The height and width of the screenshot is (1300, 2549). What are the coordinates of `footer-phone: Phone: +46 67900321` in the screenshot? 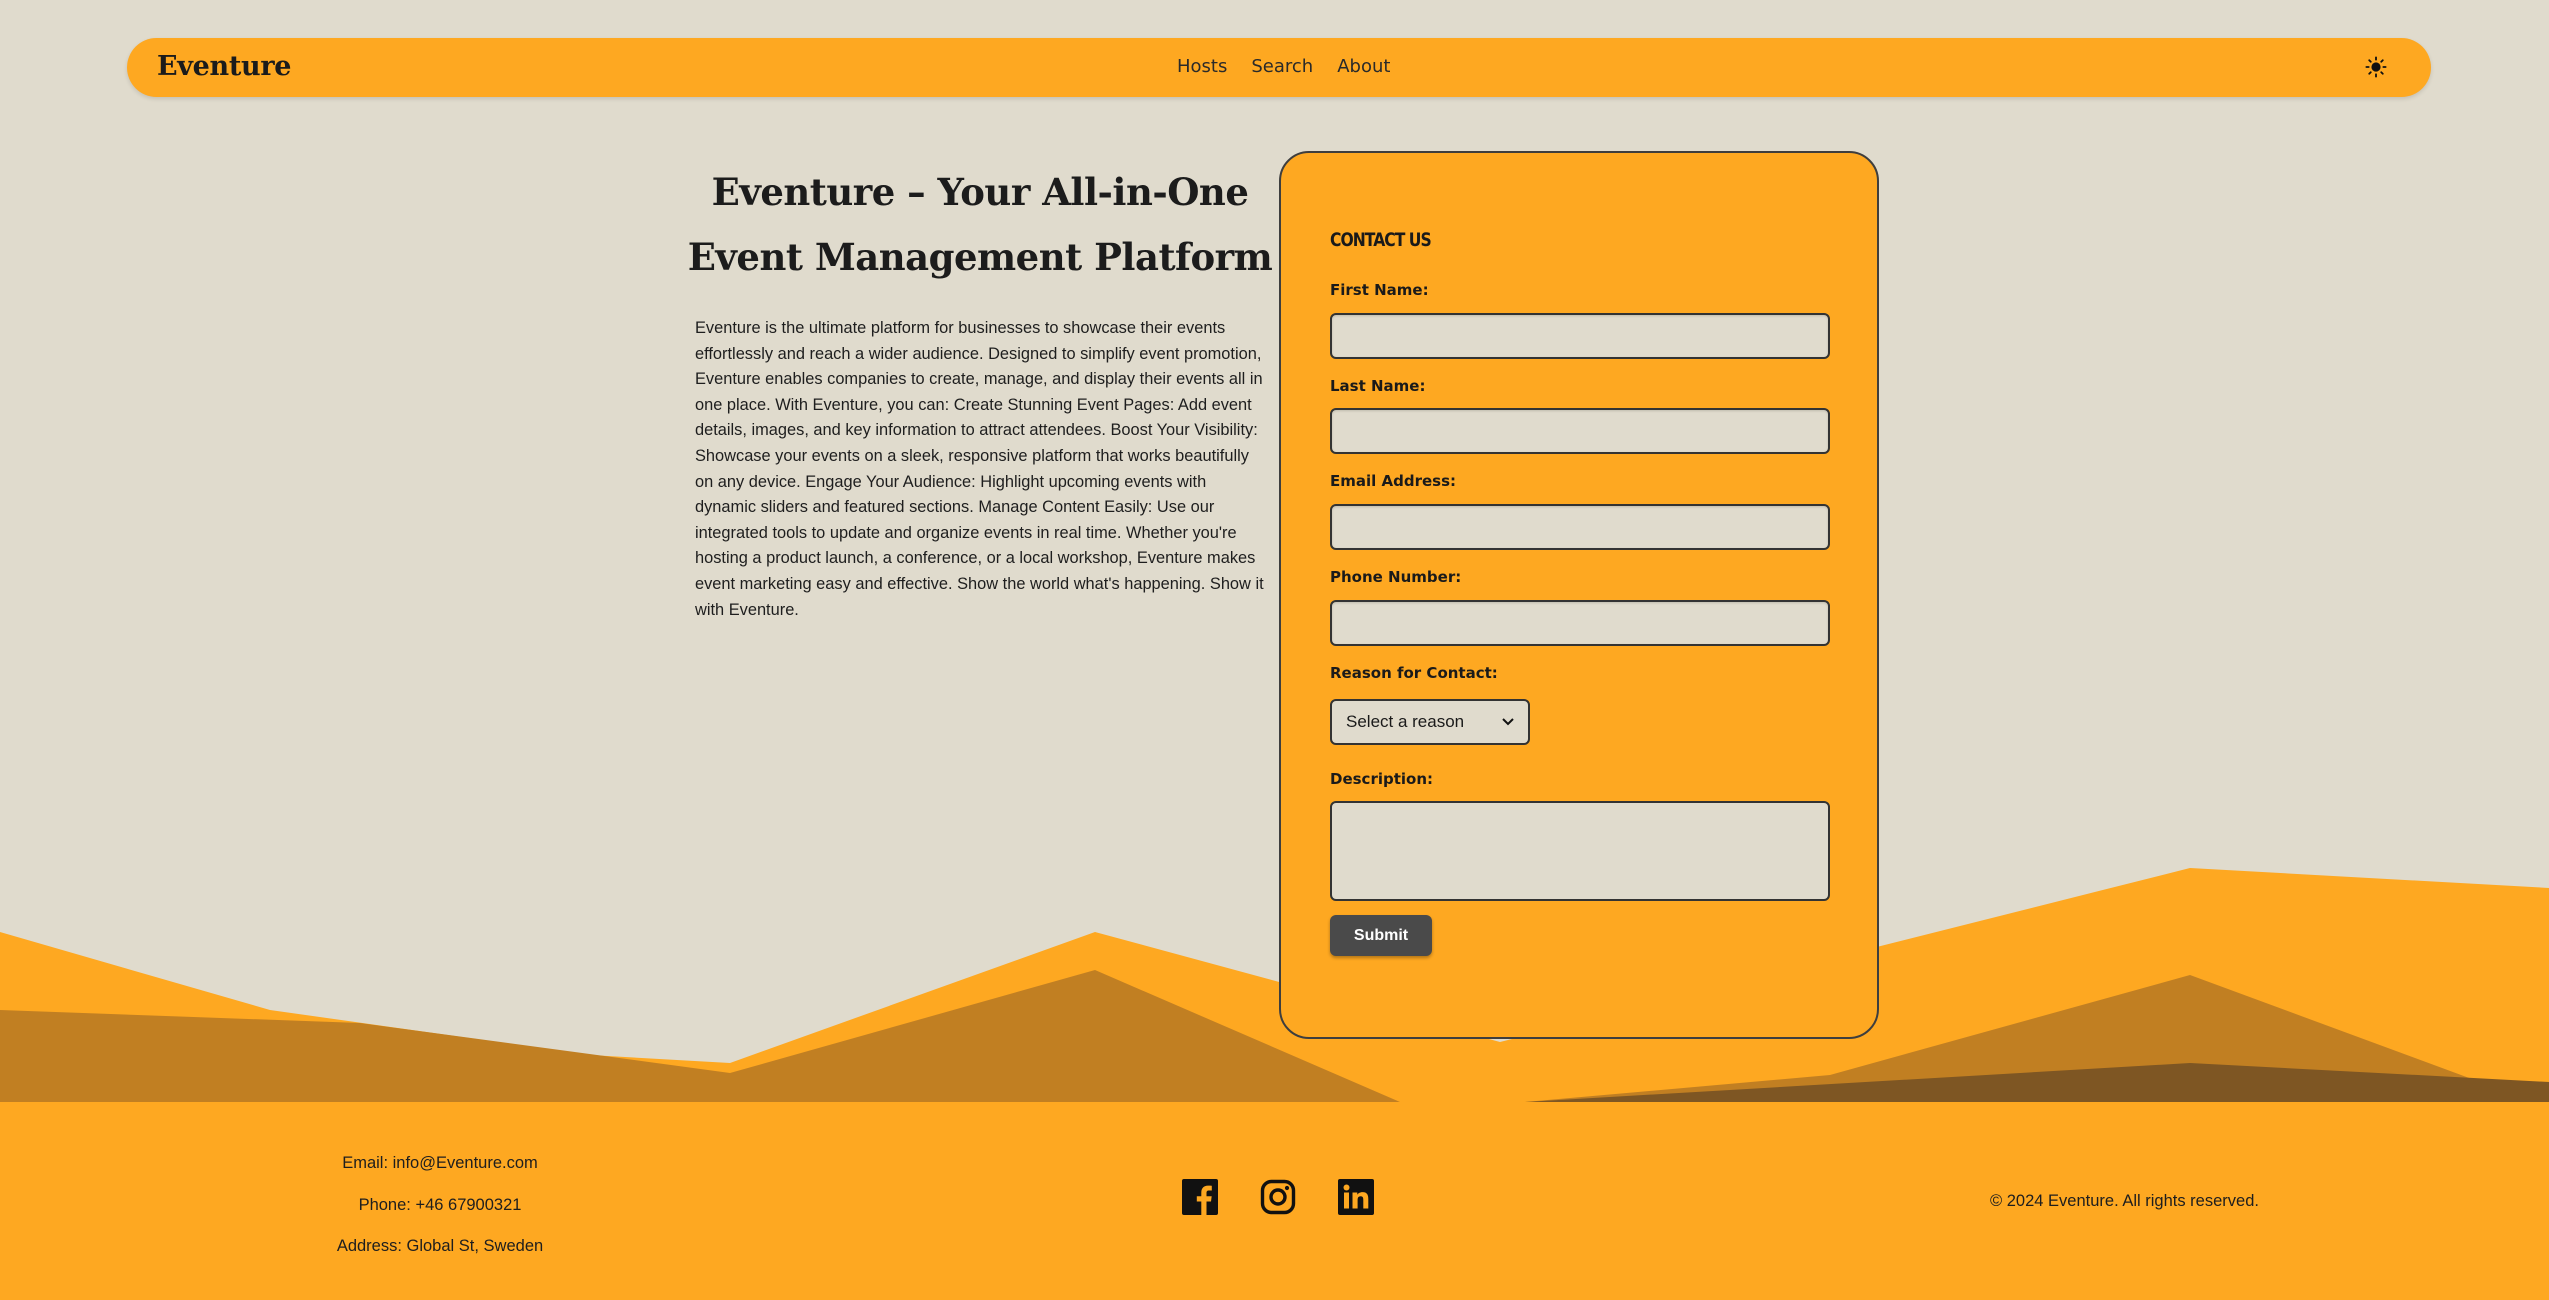 It's located at (440, 1204).